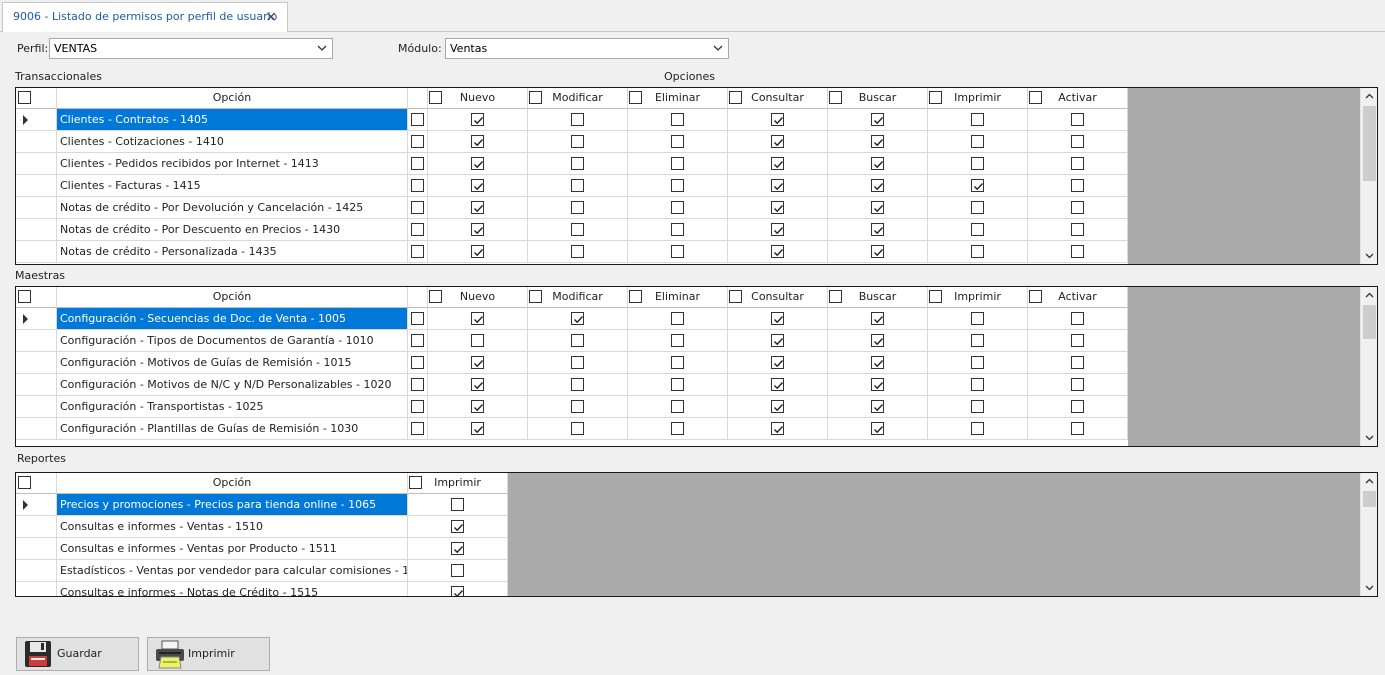 Image resolution: width=1385 pixels, height=675 pixels. What do you see at coordinates (635, 296) in the screenshot?
I see `maestras-header-eliminar-checkbox` at bounding box center [635, 296].